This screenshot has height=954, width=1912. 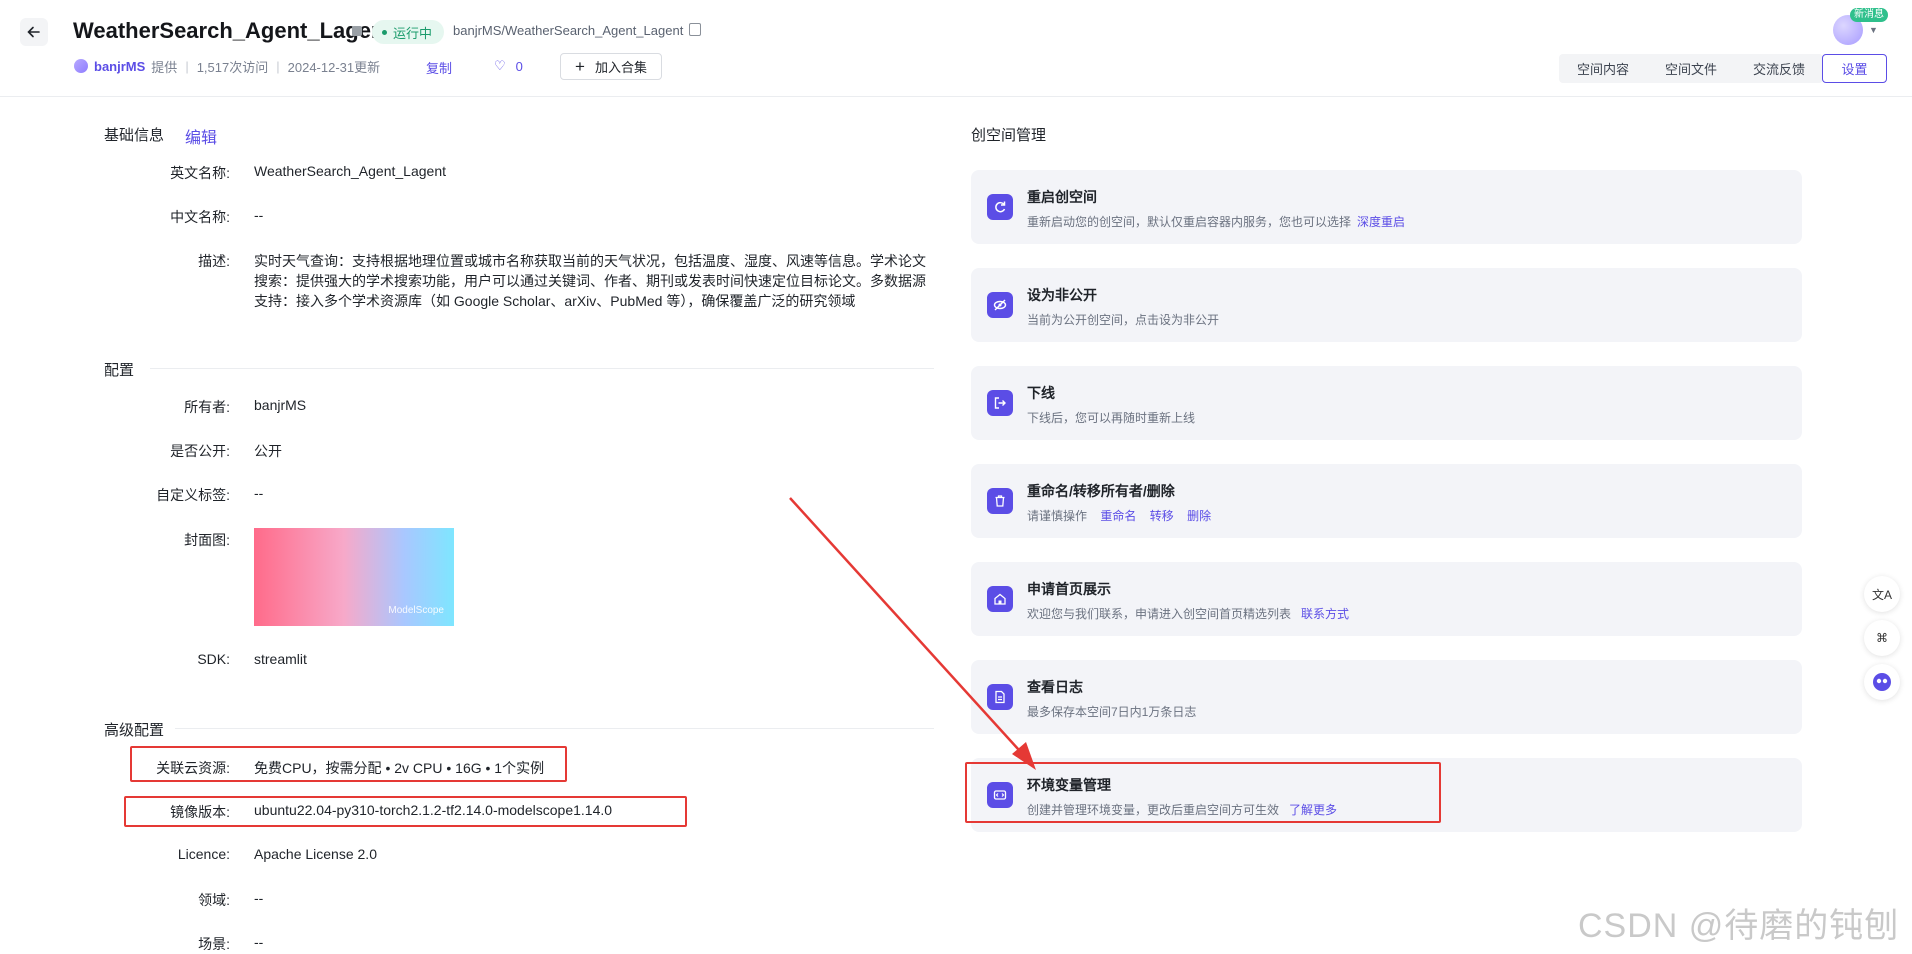 I want to click on apps-icon: ⌘, so click(x=1882, y=638).